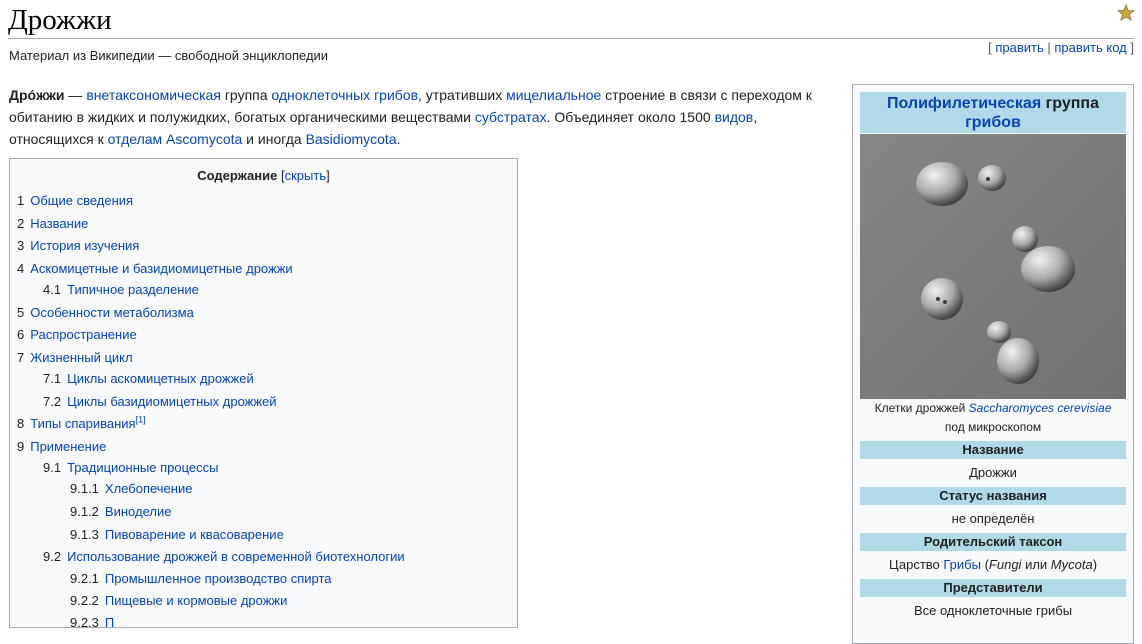  I want to click on link-vnetaksonomicheskaya: внетаксономическая, so click(153, 95).